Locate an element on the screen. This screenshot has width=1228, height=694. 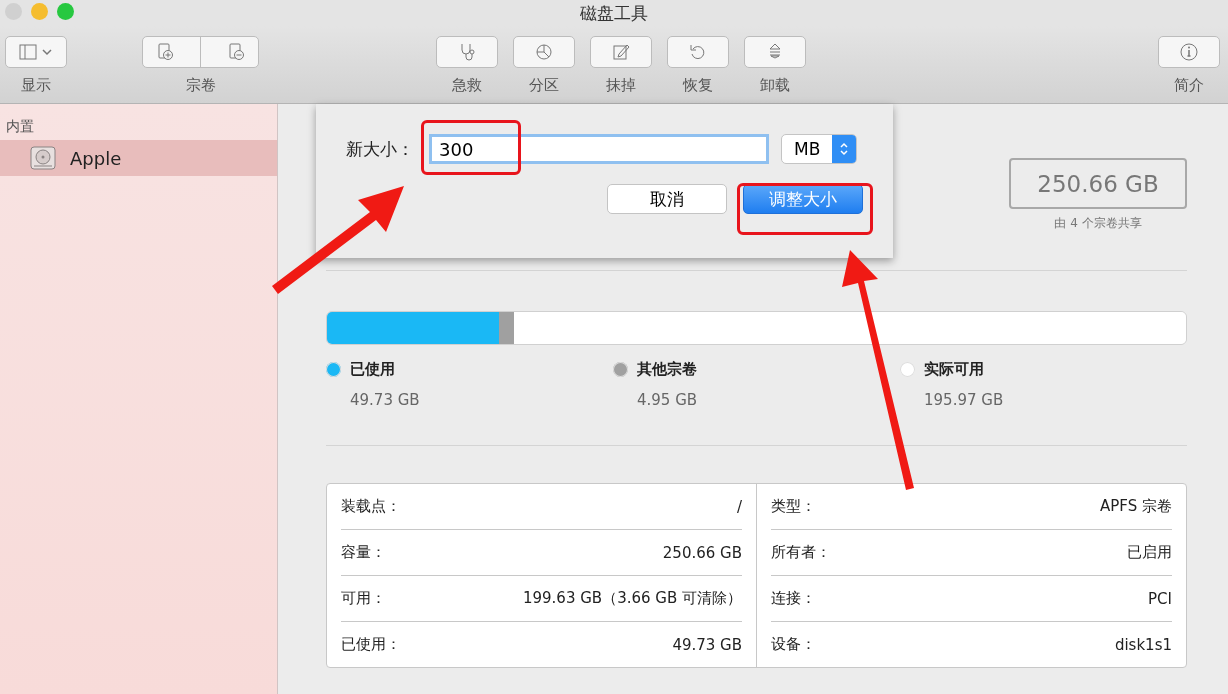
sidebar-caret-icon is located at coordinates (36, 52).